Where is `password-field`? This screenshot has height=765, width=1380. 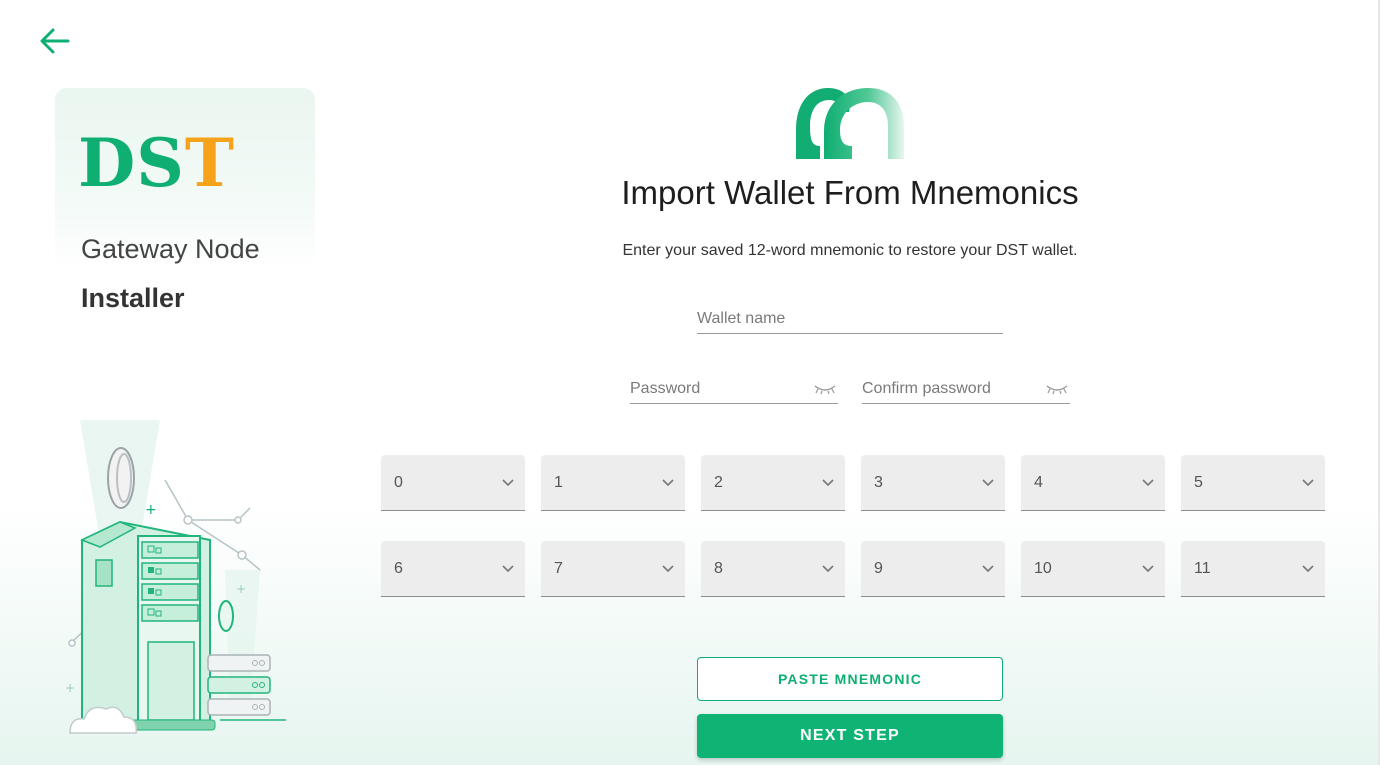 password-field is located at coordinates (734, 389).